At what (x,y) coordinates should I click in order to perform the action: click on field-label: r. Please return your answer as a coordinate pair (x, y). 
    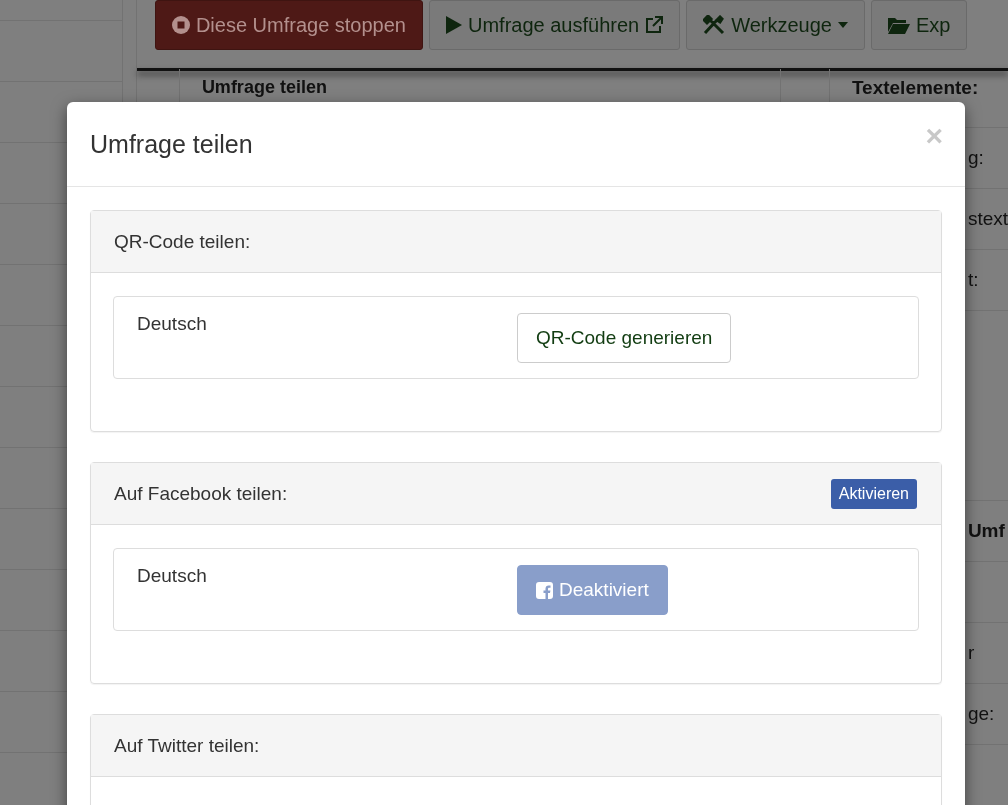
    Looking at the image, I should click on (971, 653).